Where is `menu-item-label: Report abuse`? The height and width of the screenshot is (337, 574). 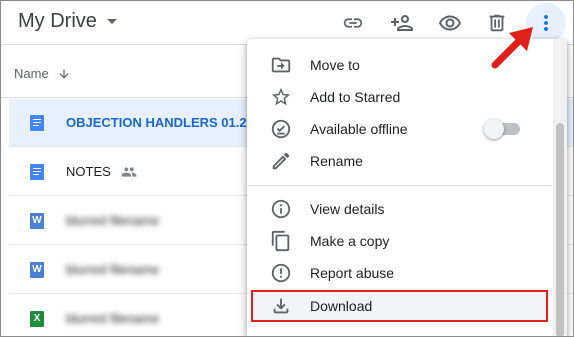 menu-item-label: Report abuse is located at coordinates (352, 273).